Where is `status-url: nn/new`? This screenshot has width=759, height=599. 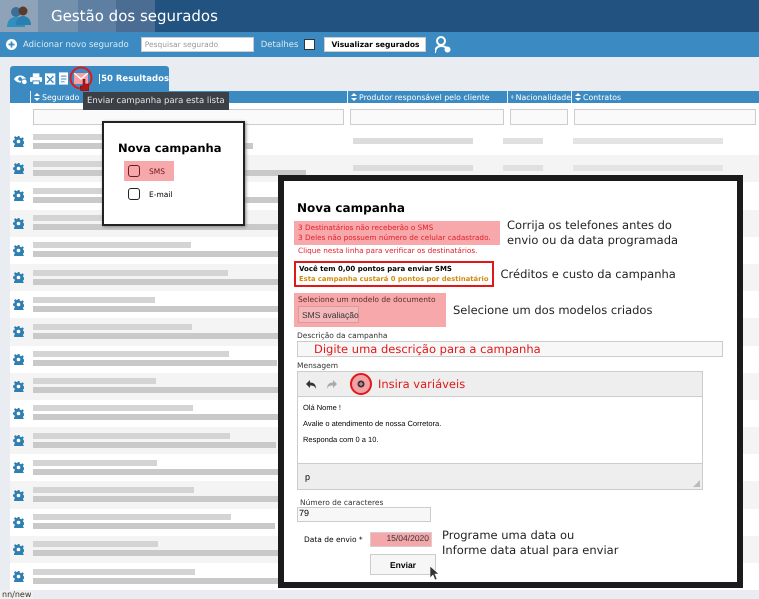
status-url: nn/new is located at coordinates (17, 594).